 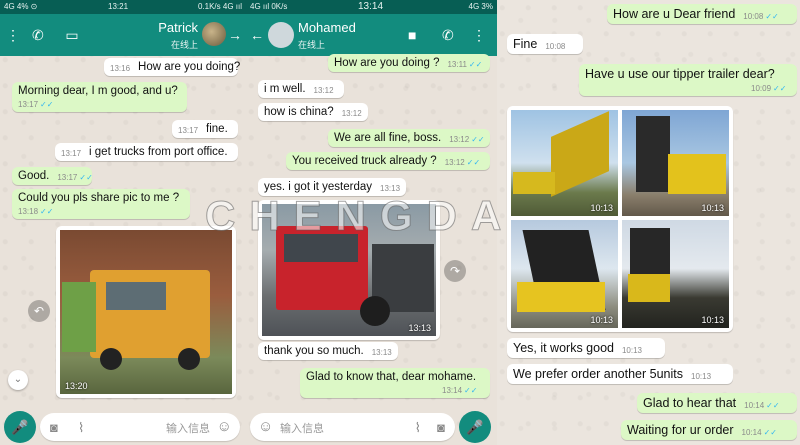 I want to click on scroll-down-icon: ⌄, so click(x=18, y=380).